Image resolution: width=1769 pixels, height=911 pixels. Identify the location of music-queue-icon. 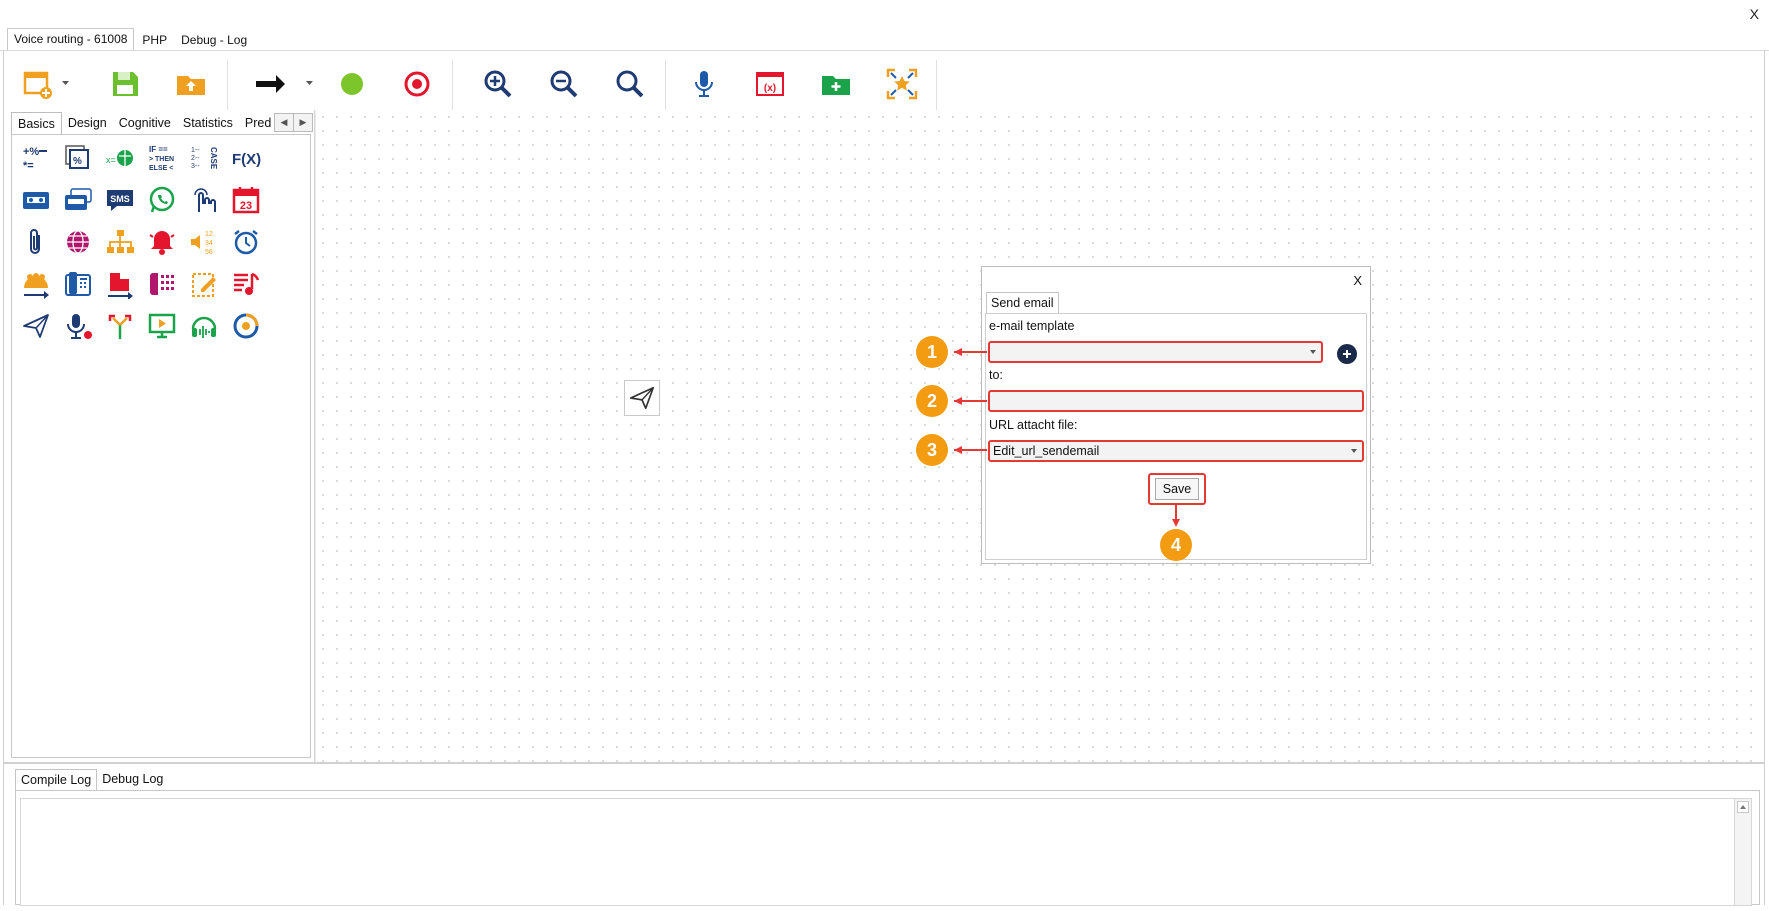
(246, 284).